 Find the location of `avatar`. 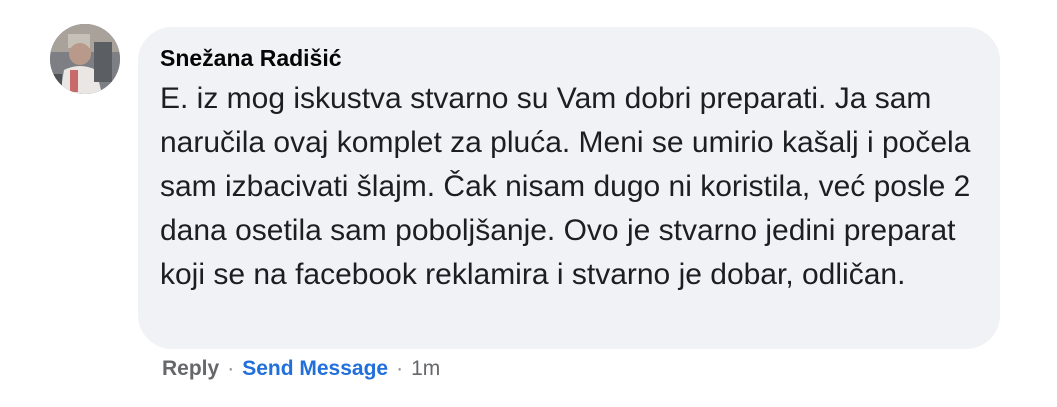

avatar is located at coordinates (85, 59).